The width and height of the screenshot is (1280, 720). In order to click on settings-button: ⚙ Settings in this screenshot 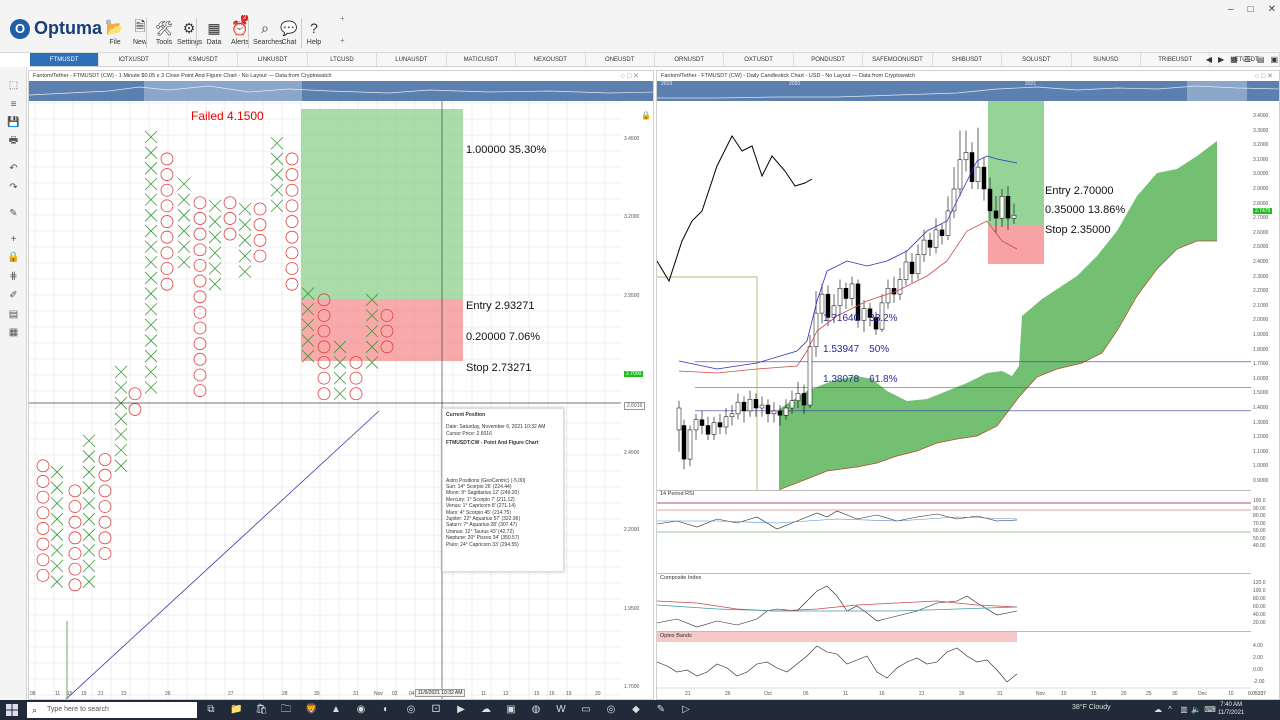, I will do `click(189, 32)`.